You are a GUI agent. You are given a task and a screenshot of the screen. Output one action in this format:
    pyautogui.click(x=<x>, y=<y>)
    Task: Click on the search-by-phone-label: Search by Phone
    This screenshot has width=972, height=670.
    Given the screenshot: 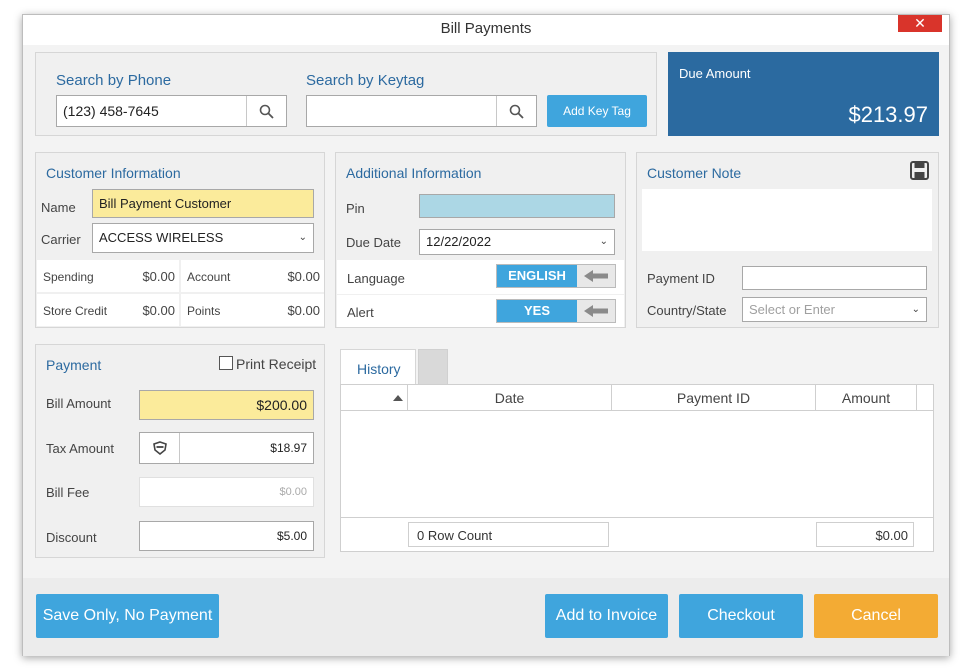 What is the action you would take?
    pyautogui.click(x=114, y=80)
    